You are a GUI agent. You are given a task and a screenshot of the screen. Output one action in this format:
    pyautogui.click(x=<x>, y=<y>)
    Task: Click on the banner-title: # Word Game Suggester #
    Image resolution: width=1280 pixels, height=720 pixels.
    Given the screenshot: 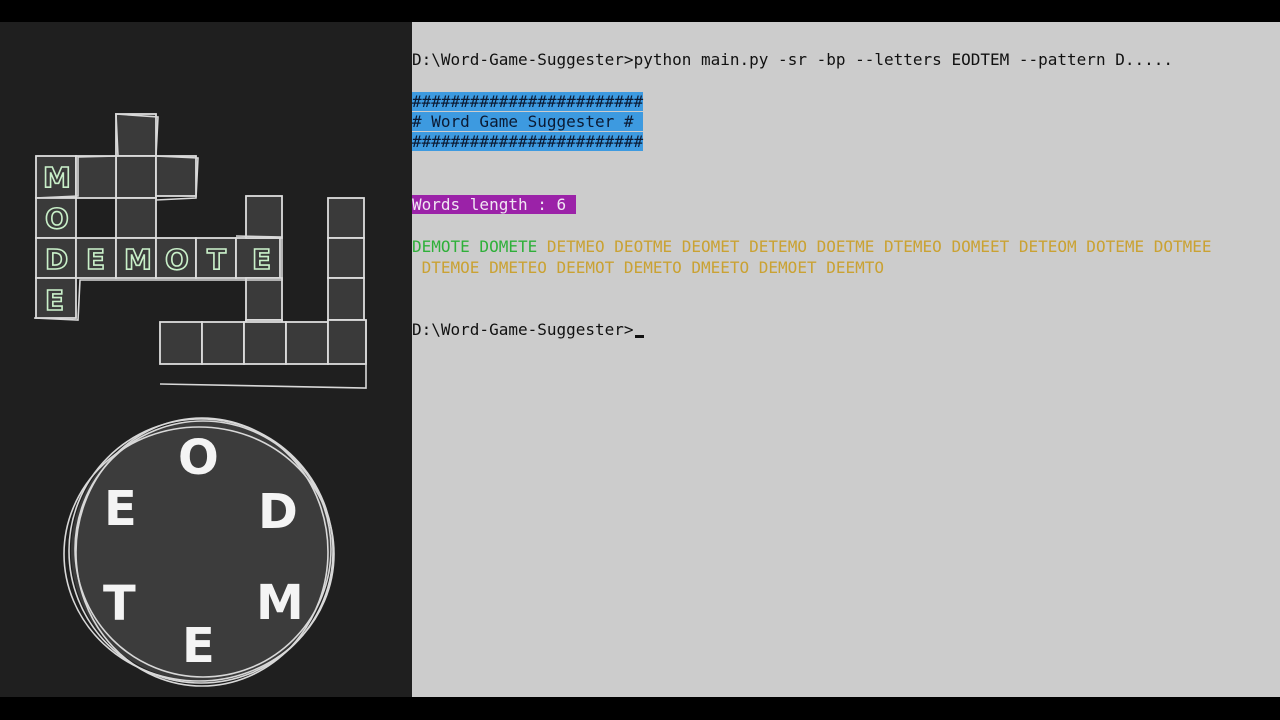 What is the action you would take?
    pyautogui.click(x=528, y=122)
    